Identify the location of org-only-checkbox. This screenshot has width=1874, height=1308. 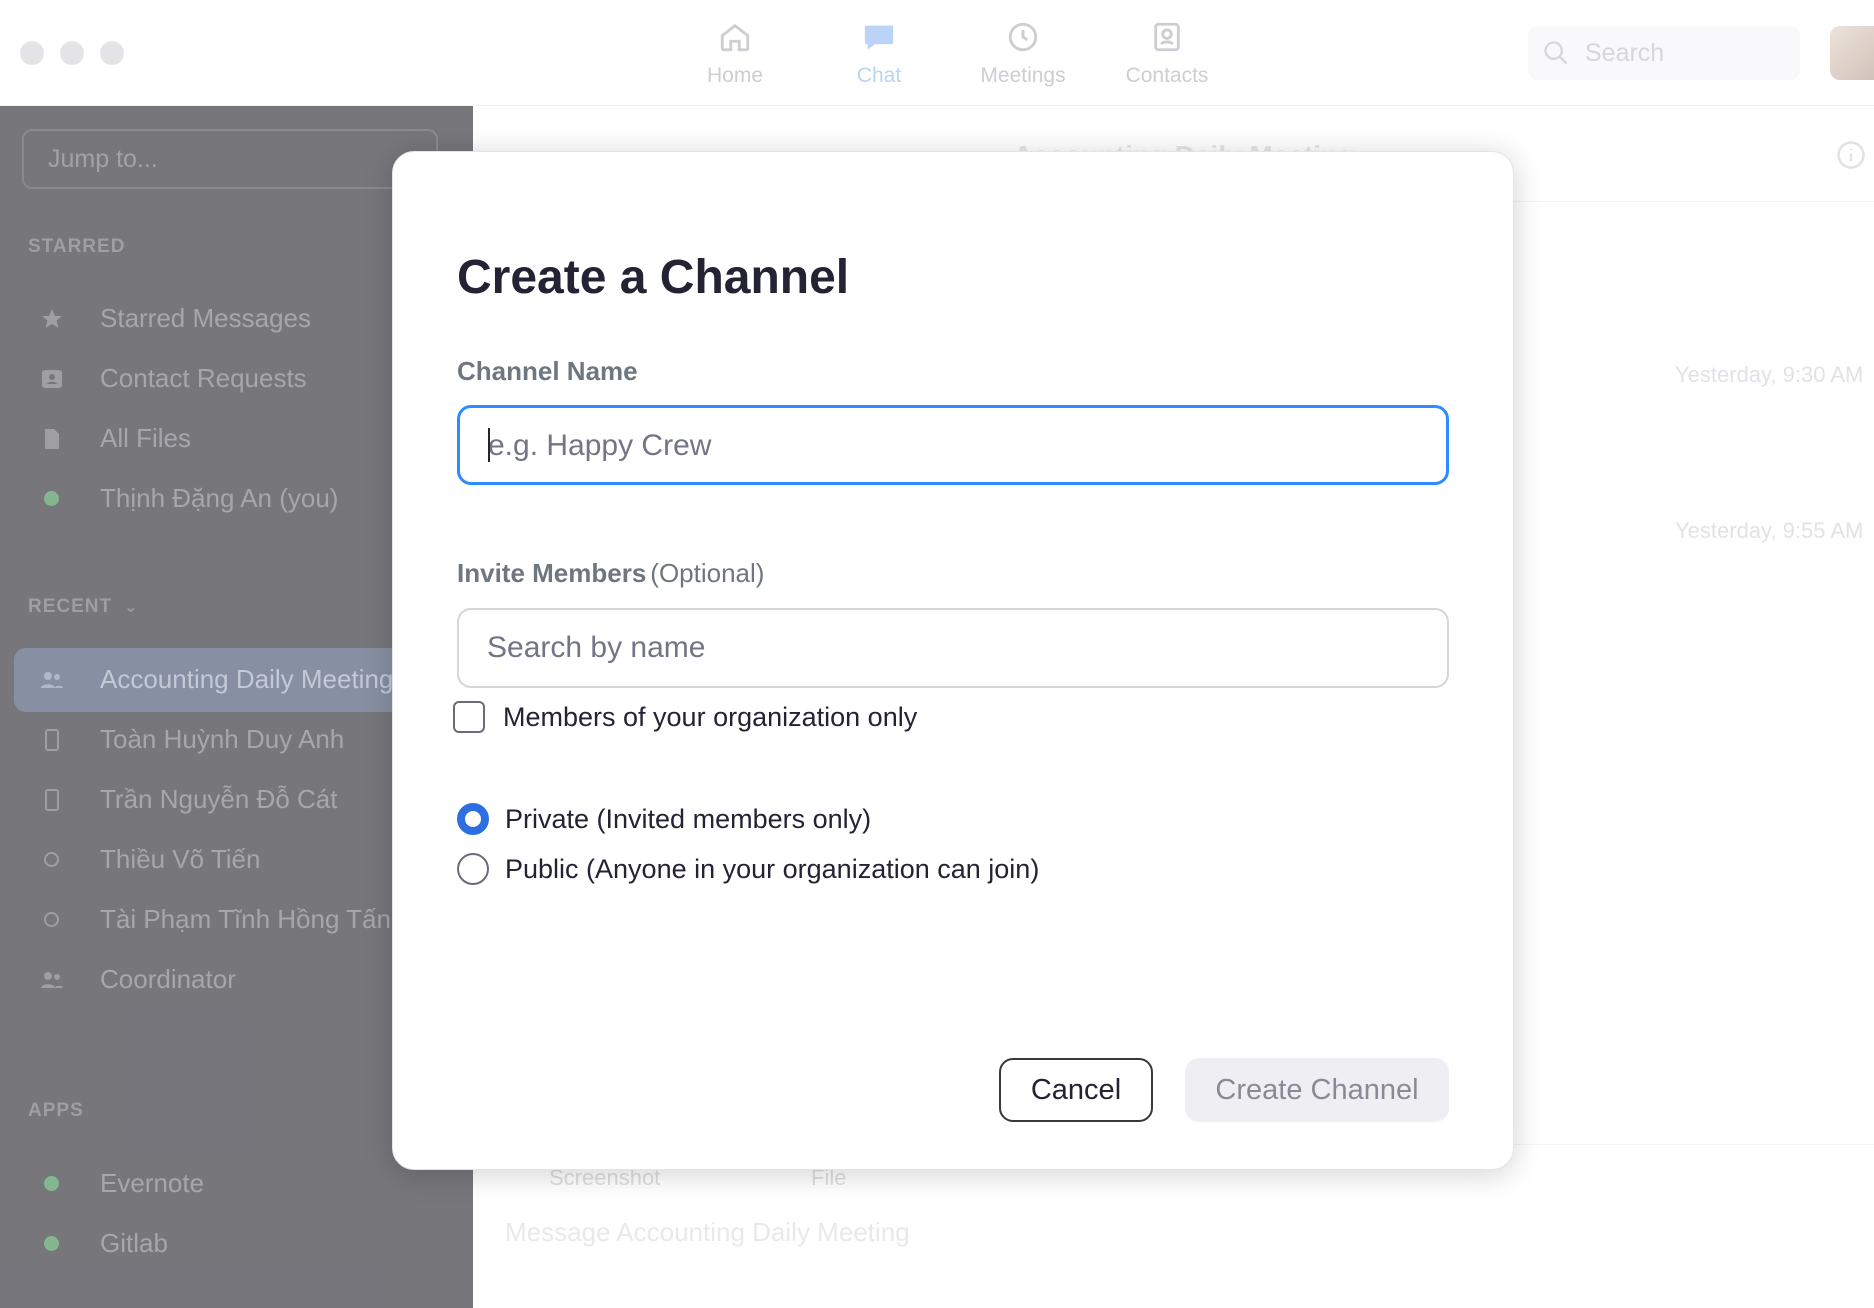
(469, 717).